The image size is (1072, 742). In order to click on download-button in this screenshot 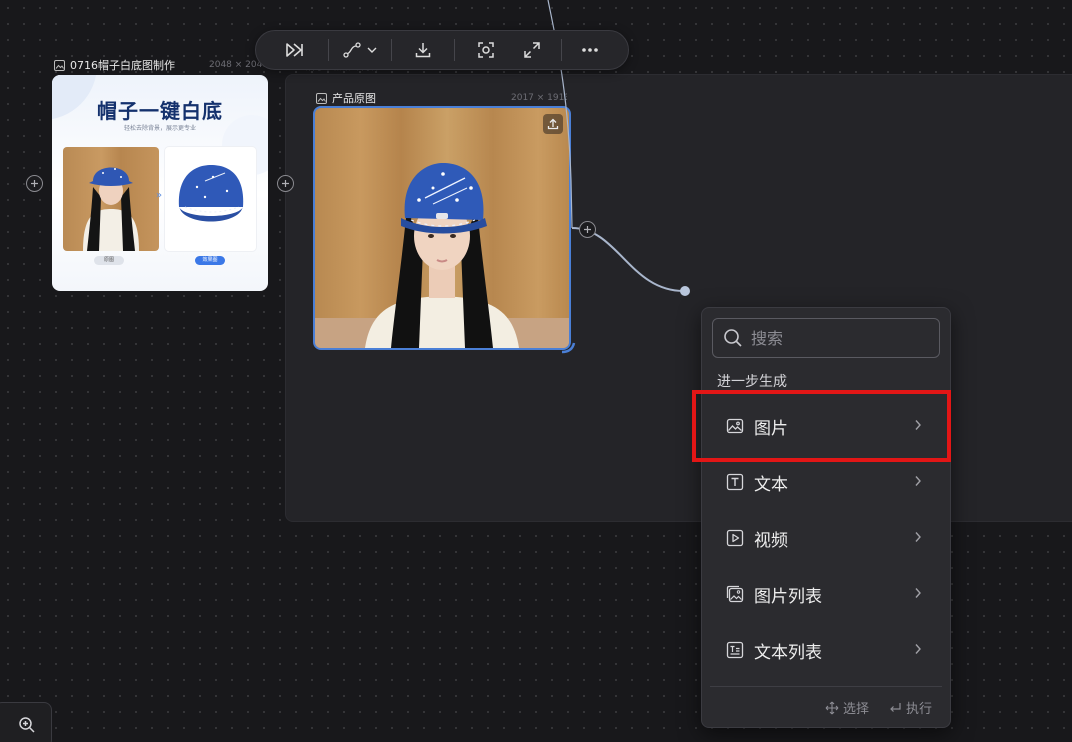, I will do `click(423, 50)`.